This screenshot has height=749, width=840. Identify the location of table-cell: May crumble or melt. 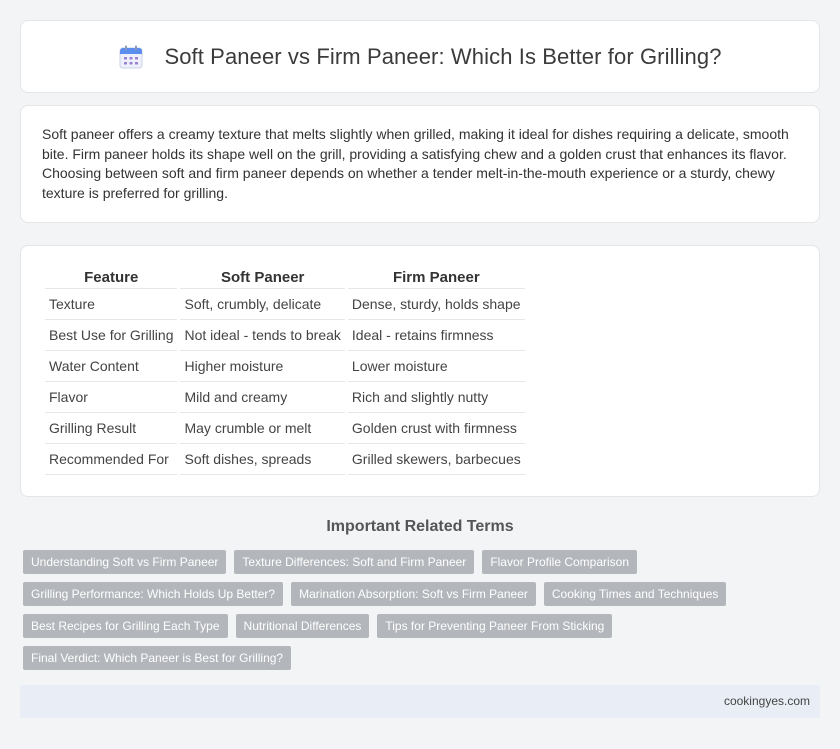
(262, 428).